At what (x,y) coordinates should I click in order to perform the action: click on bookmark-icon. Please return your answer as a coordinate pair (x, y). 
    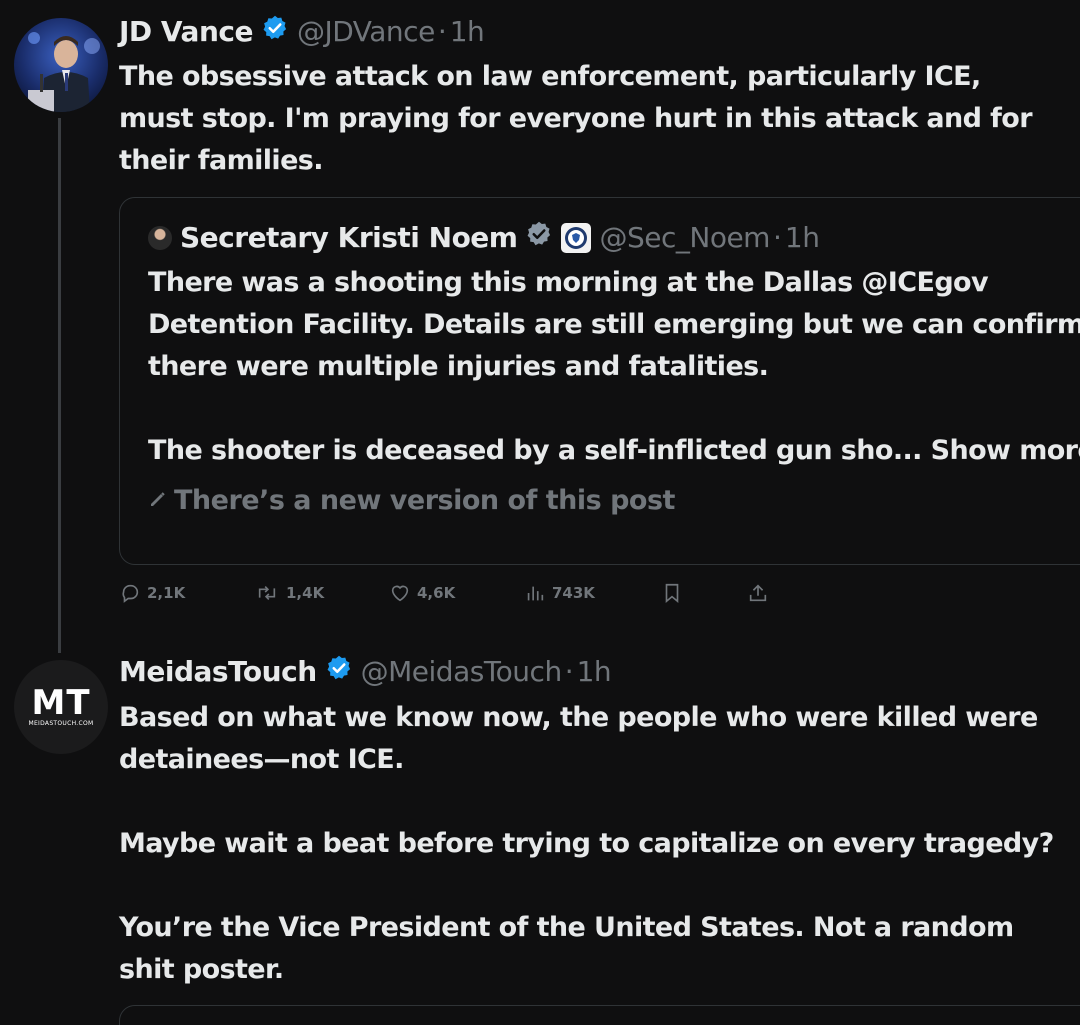
    Looking at the image, I should click on (672, 593).